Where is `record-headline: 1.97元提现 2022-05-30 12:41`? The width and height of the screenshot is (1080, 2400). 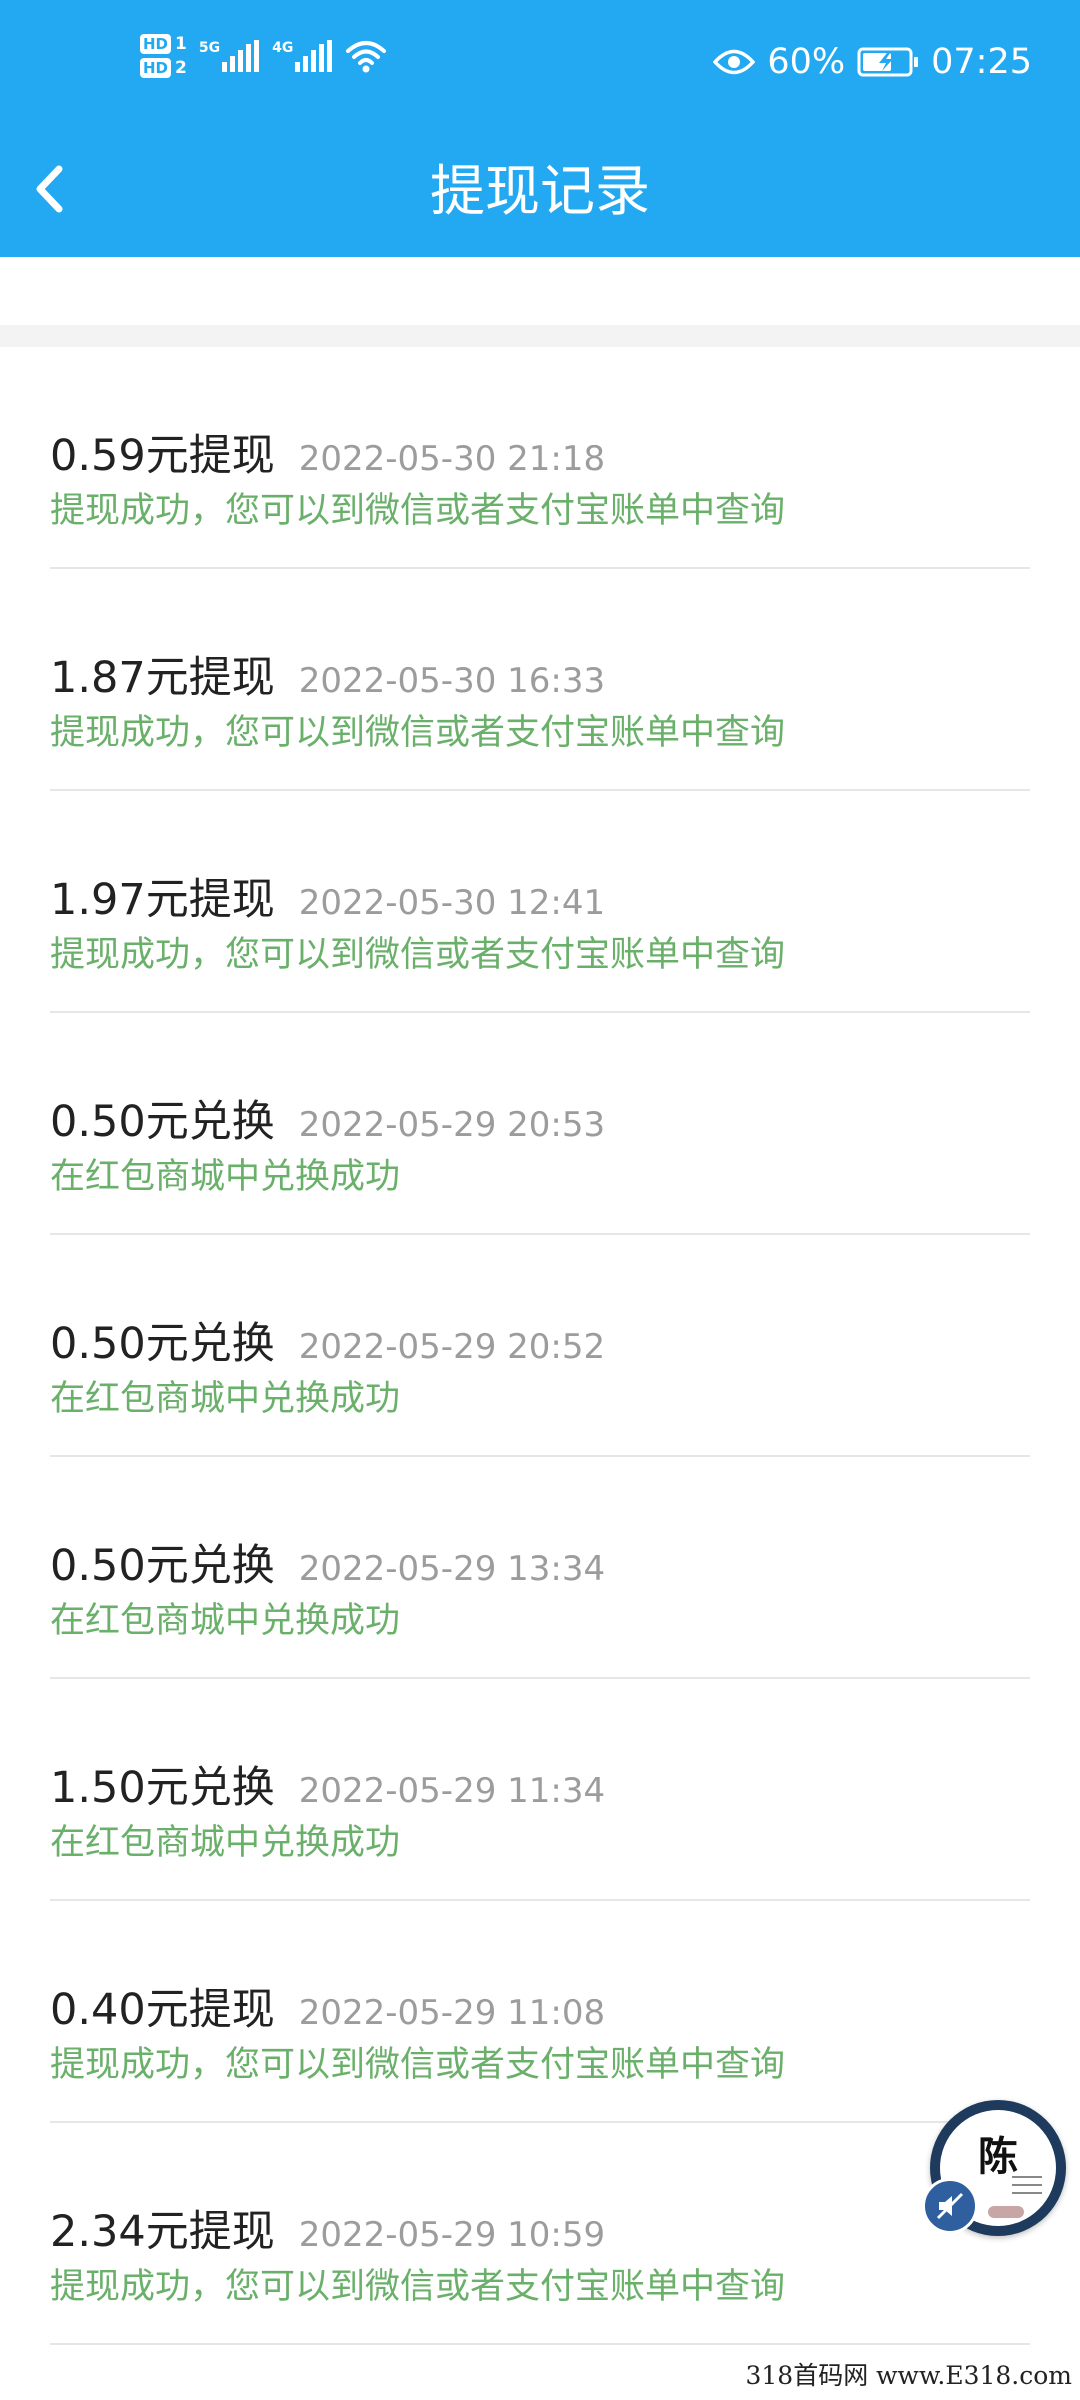
record-headline: 1.97元提现 2022-05-30 12:41 is located at coordinates (327, 896).